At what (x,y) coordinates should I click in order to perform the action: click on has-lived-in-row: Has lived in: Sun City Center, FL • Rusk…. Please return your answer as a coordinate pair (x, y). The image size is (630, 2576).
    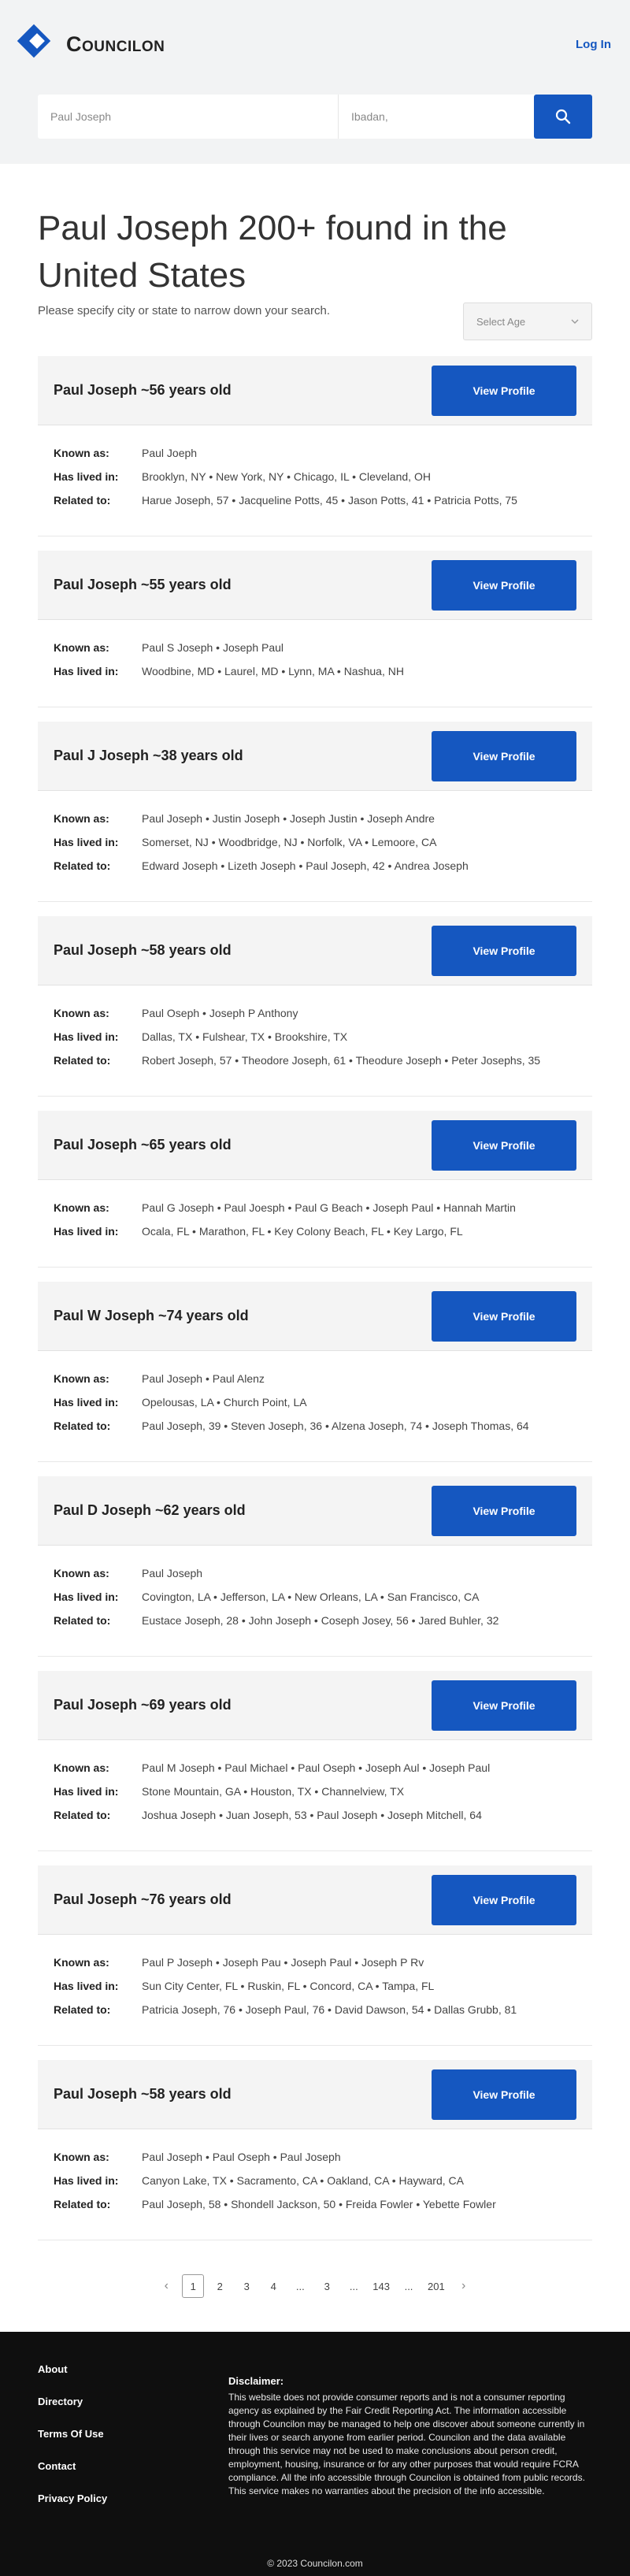
    Looking at the image, I should click on (315, 1986).